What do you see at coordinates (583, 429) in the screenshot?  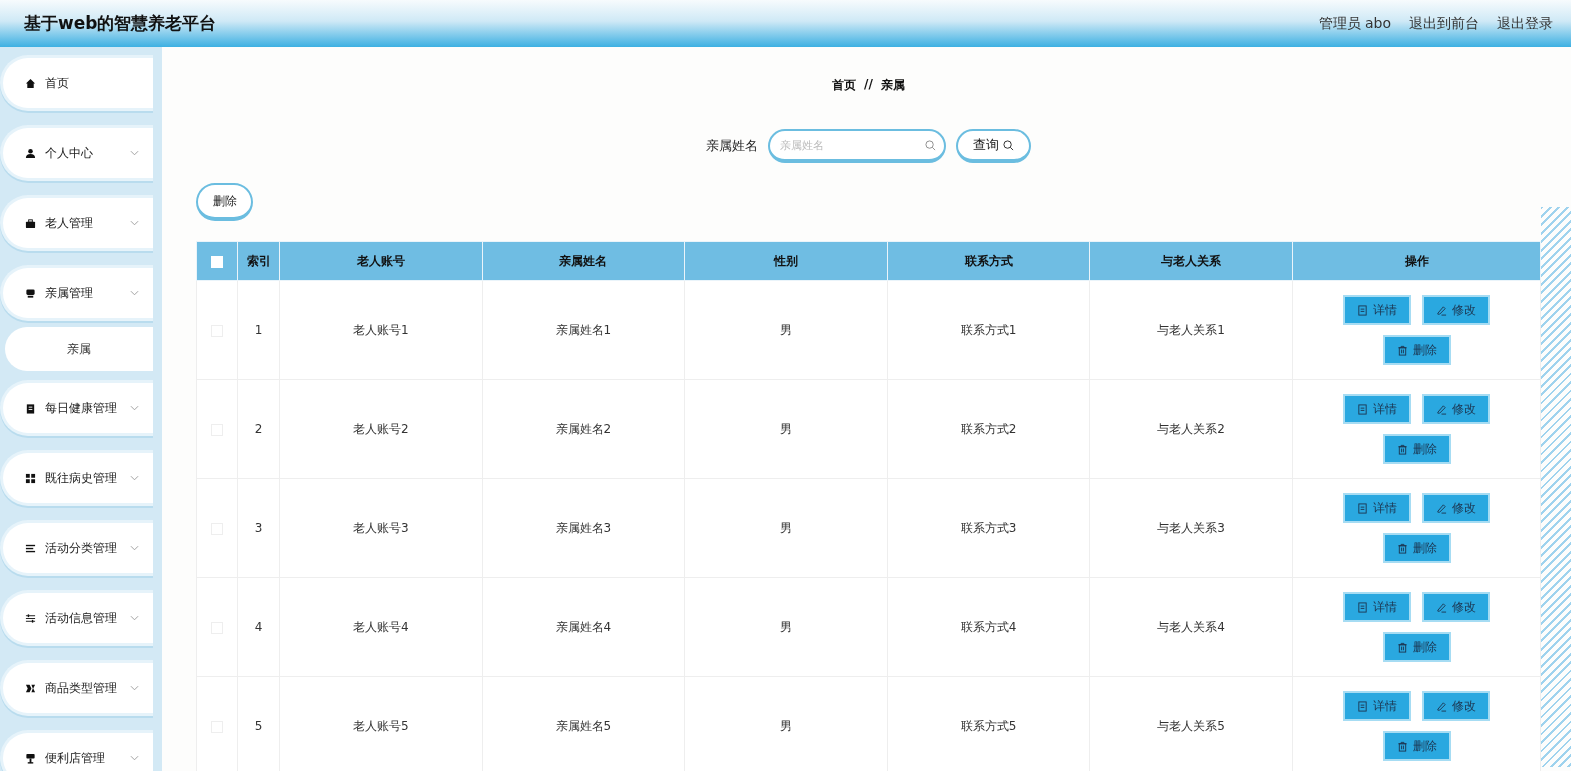 I see `table-cell: 亲属姓名2` at bounding box center [583, 429].